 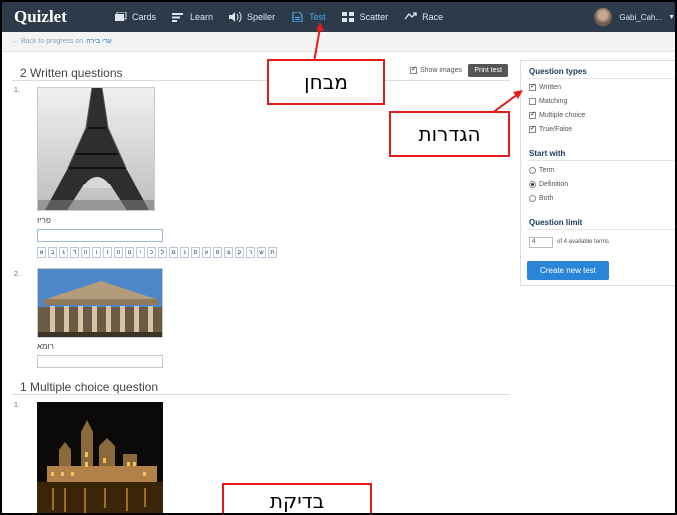 What do you see at coordinates (195, 252) in the screenshot?
I see `keyboard-key: ס` at bounding box center [195, 252].